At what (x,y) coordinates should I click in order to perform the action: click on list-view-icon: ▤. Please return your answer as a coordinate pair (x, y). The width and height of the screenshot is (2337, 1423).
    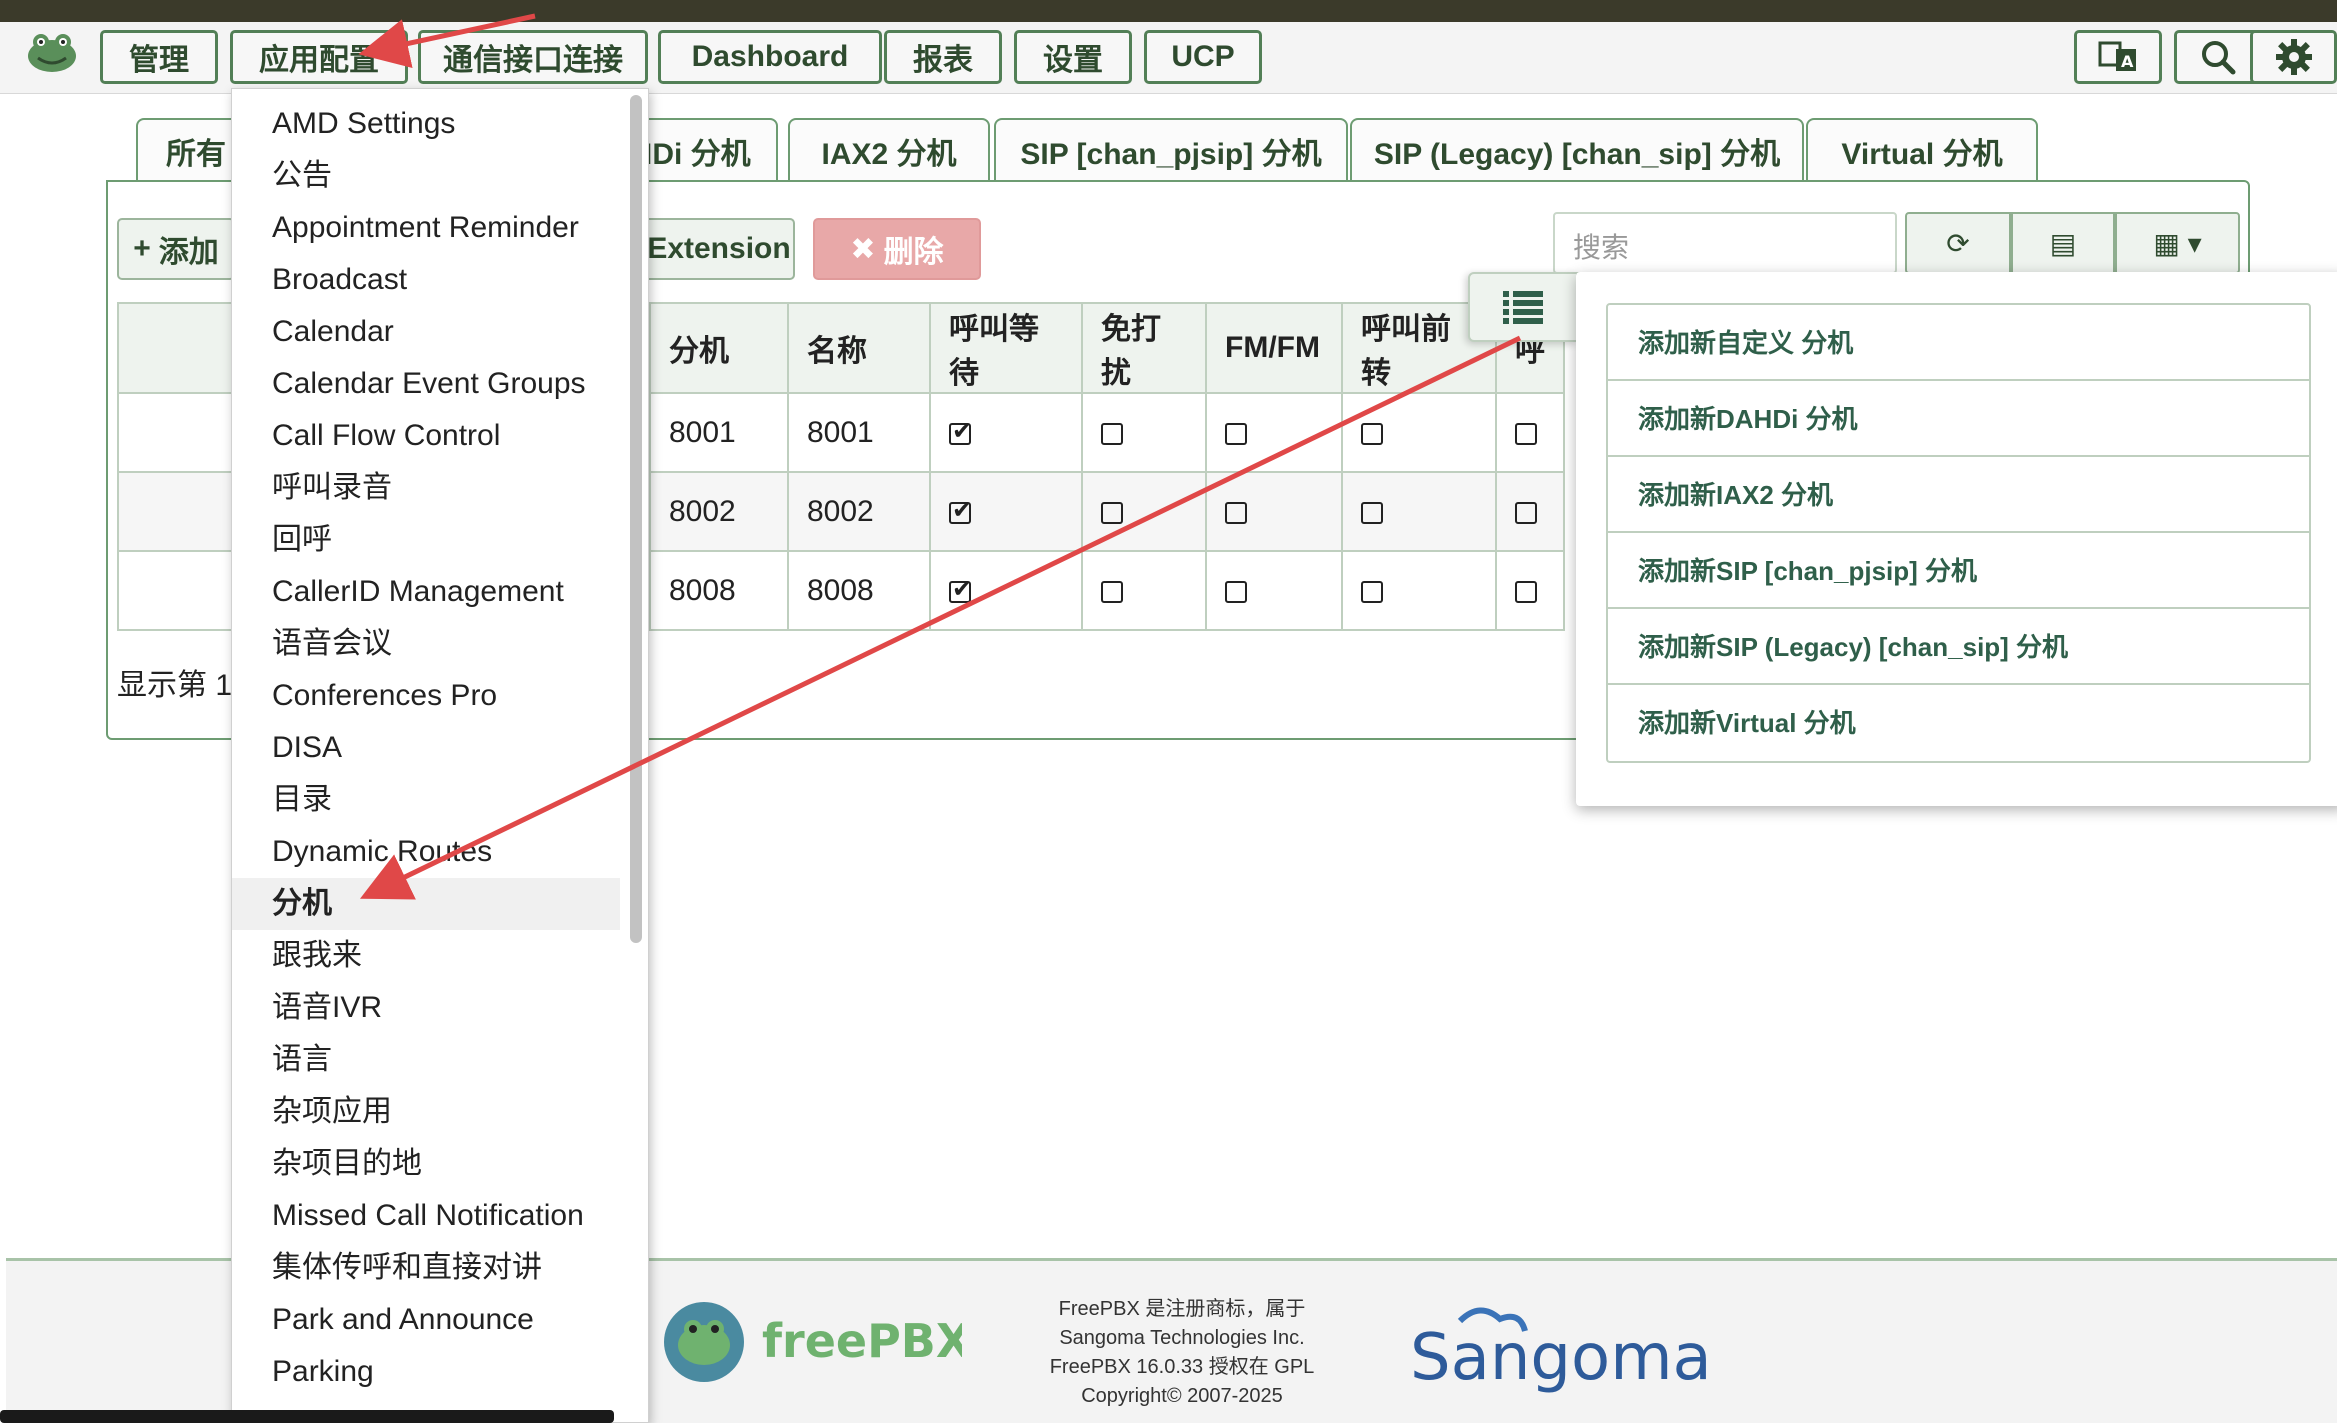
    Looking at the image, I should click on (2063, 243).